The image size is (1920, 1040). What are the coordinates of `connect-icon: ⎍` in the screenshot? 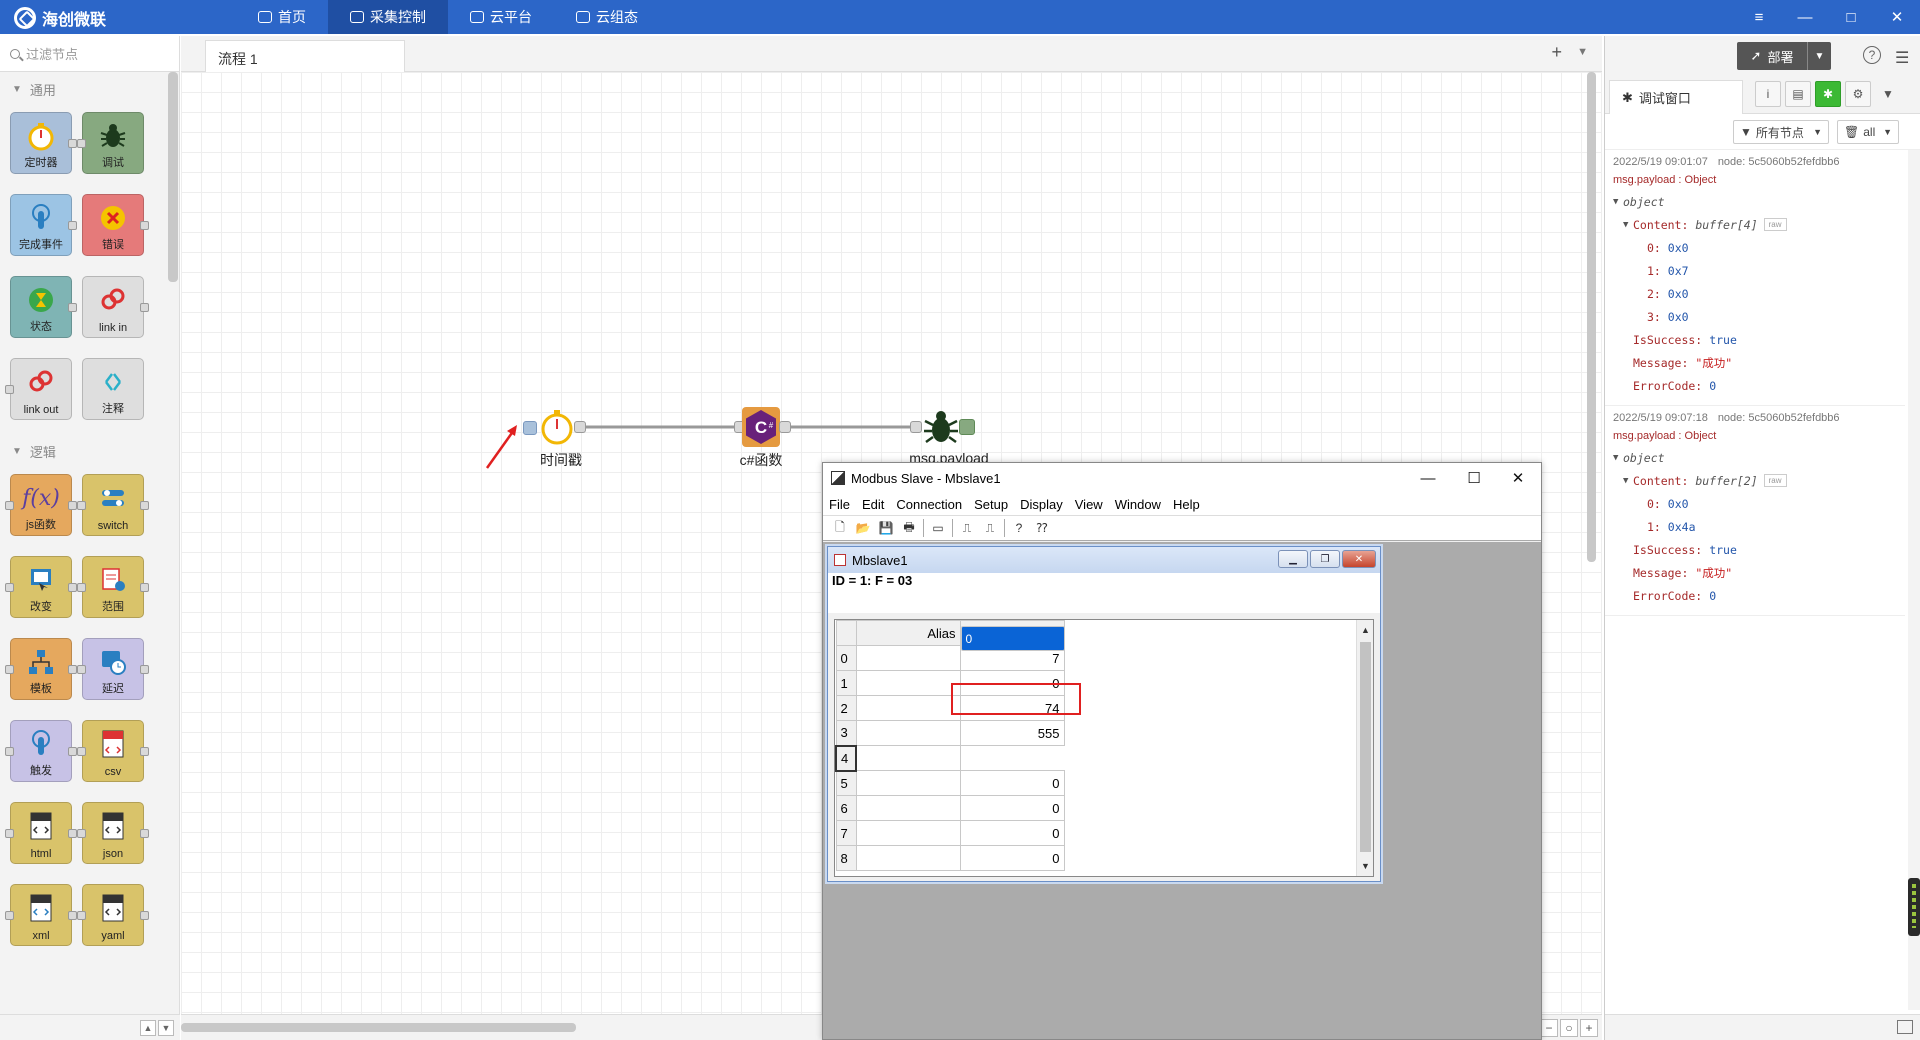 It's located at (967, 528).